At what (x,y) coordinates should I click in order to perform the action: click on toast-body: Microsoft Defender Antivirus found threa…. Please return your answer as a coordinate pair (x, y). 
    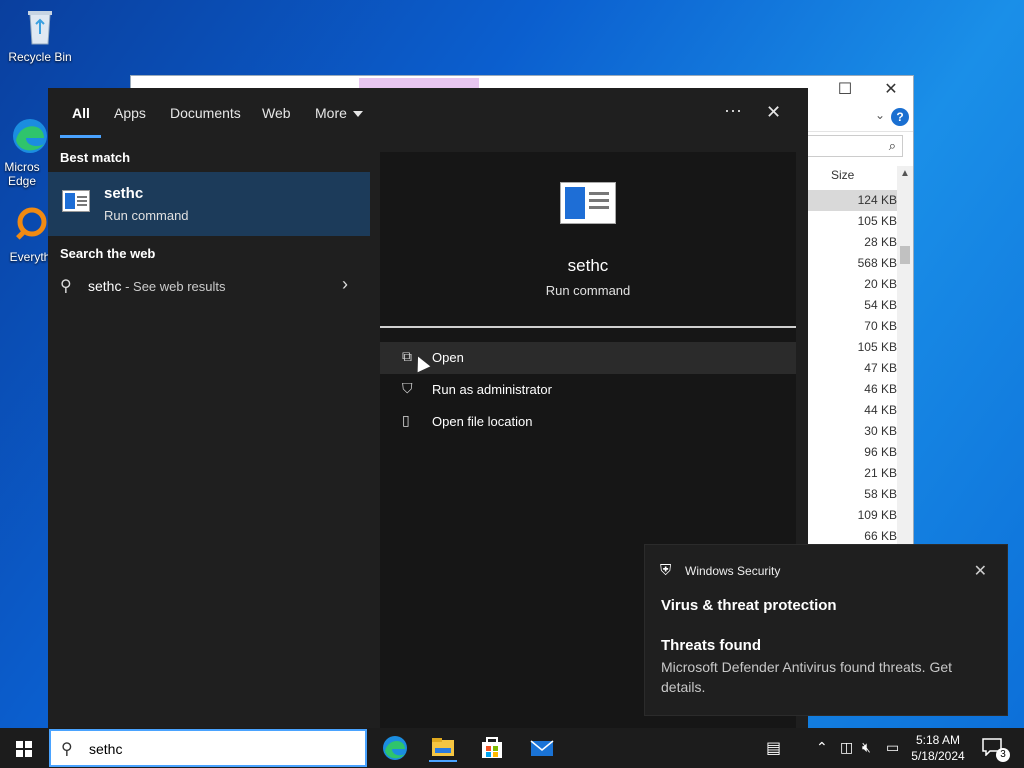
    Looking at the image, I should click on (807, 677).